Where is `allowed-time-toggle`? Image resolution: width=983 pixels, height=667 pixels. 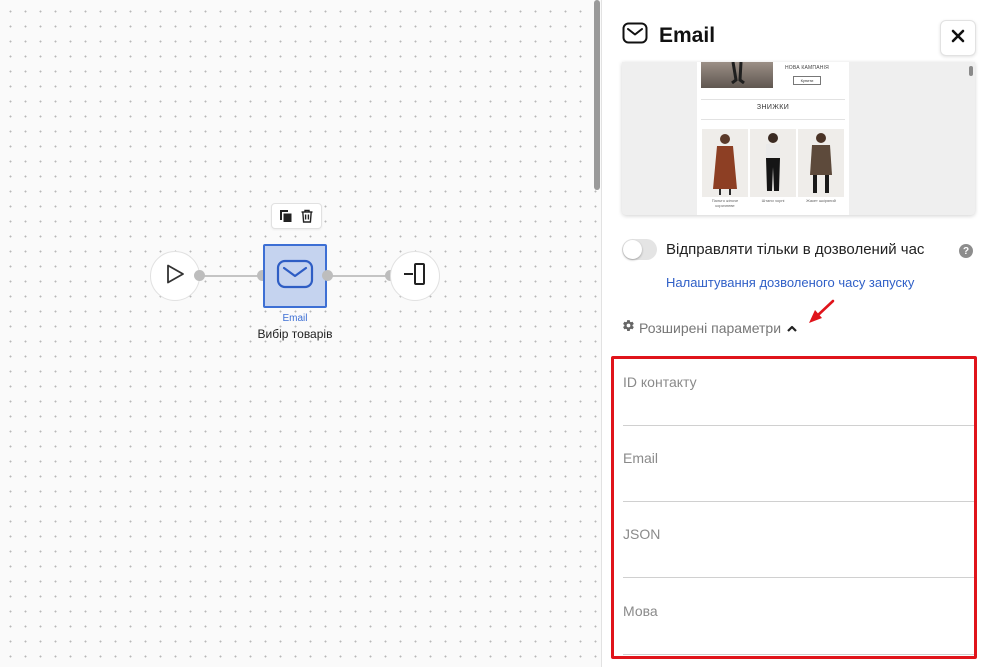
allowed-time-toggle is located at coordinates (639, 249).